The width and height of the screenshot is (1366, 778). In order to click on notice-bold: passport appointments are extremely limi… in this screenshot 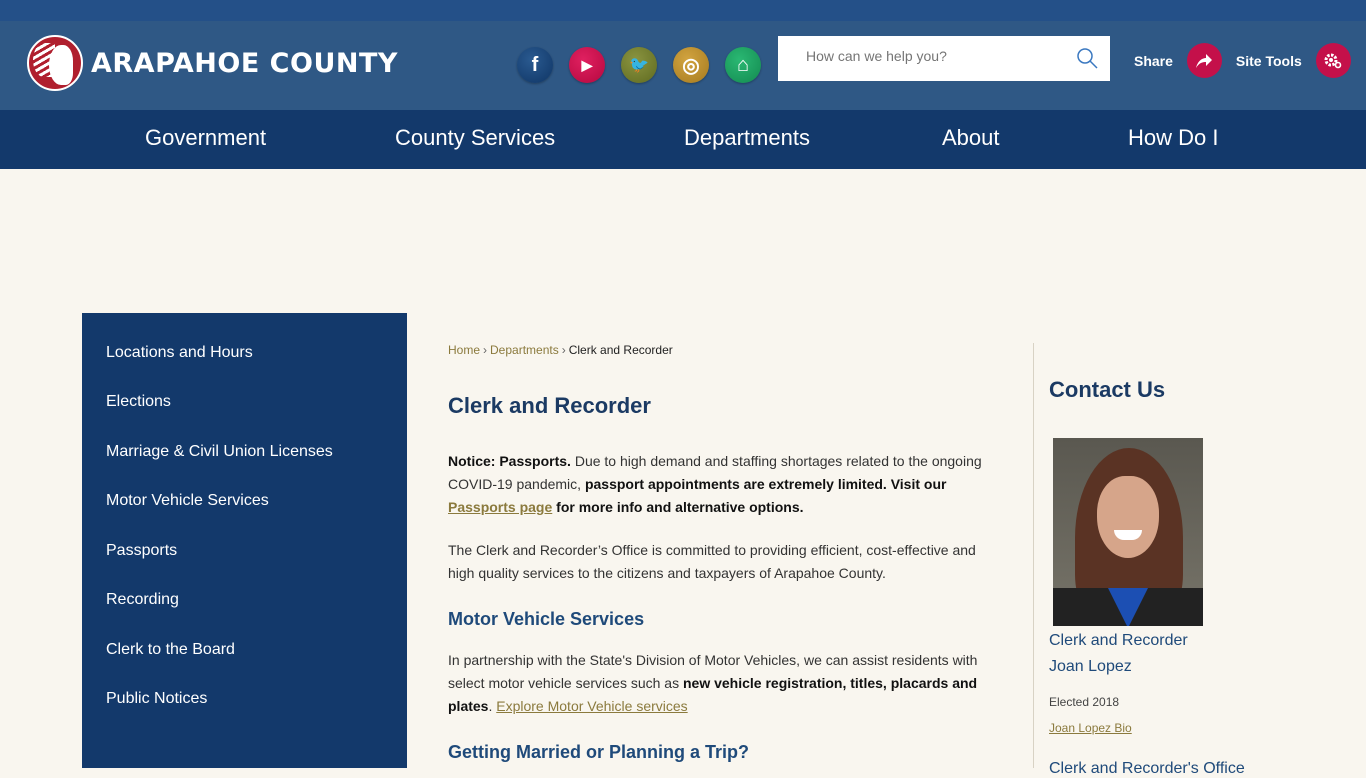, I will do `click(765, 484)`.